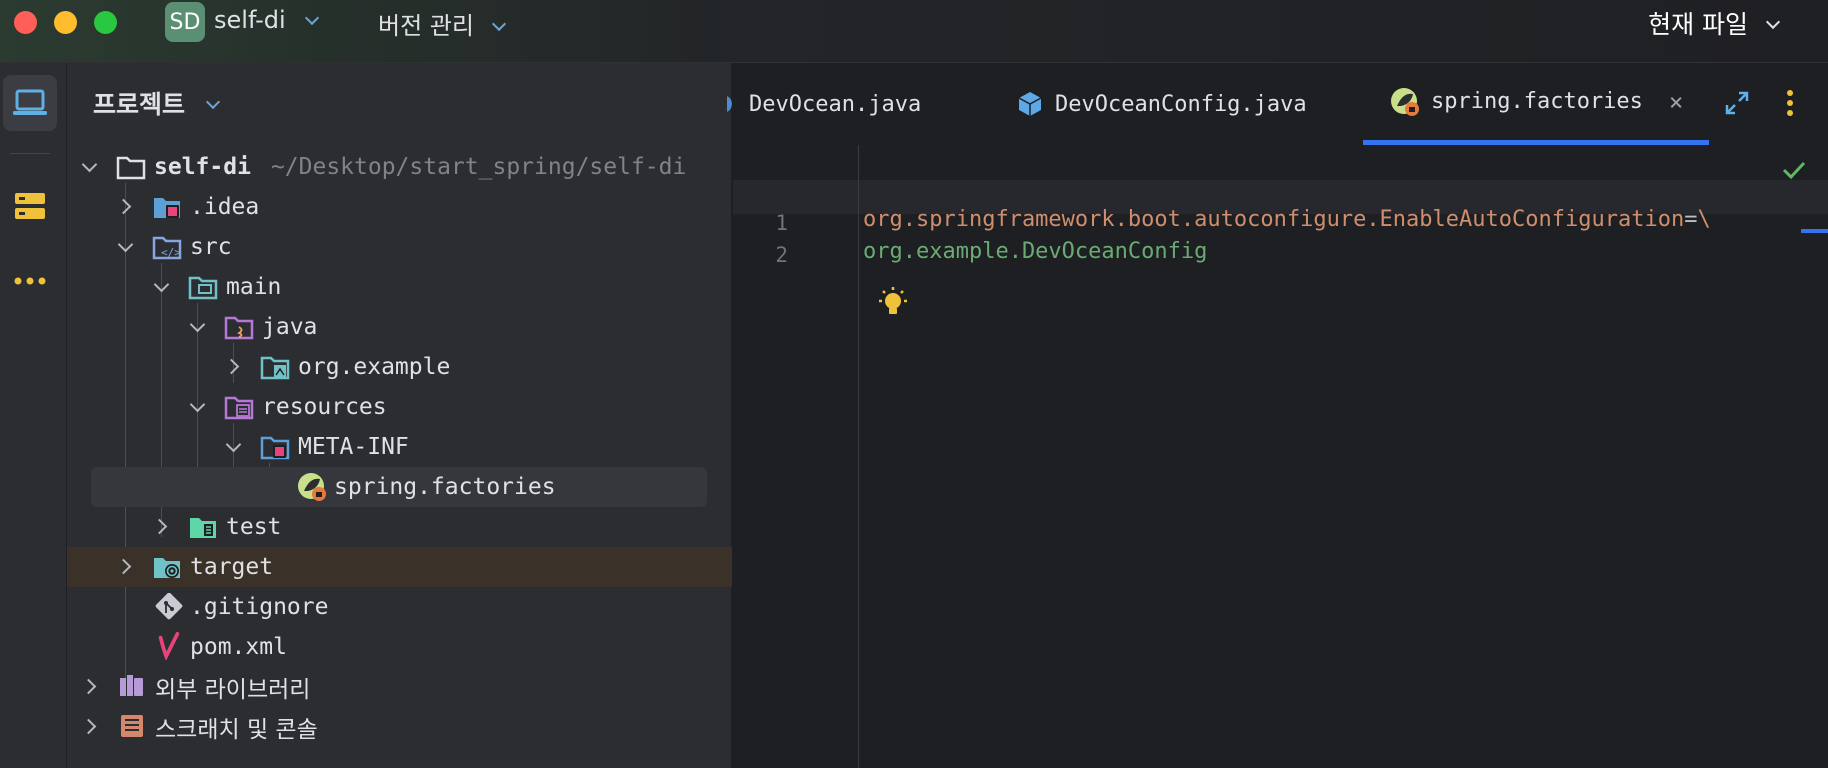 The image size is (1828, 768). What do you see at coordinates (259, 607) in the screenshot?
I see `tree-item-label: .gitignore` at bounding box center [259, 607].